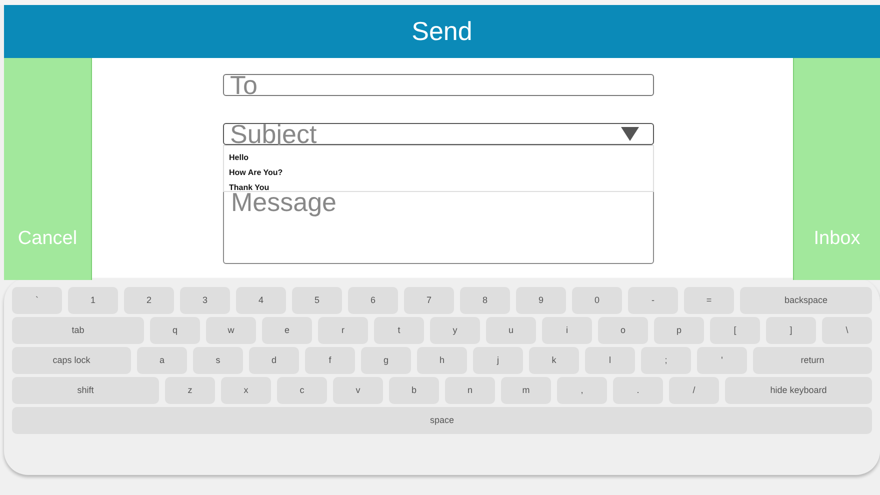 Image resolution: width=880 pixels, height=495 pixels. I want to click on keyboard-key: 1, so click(93, 300).